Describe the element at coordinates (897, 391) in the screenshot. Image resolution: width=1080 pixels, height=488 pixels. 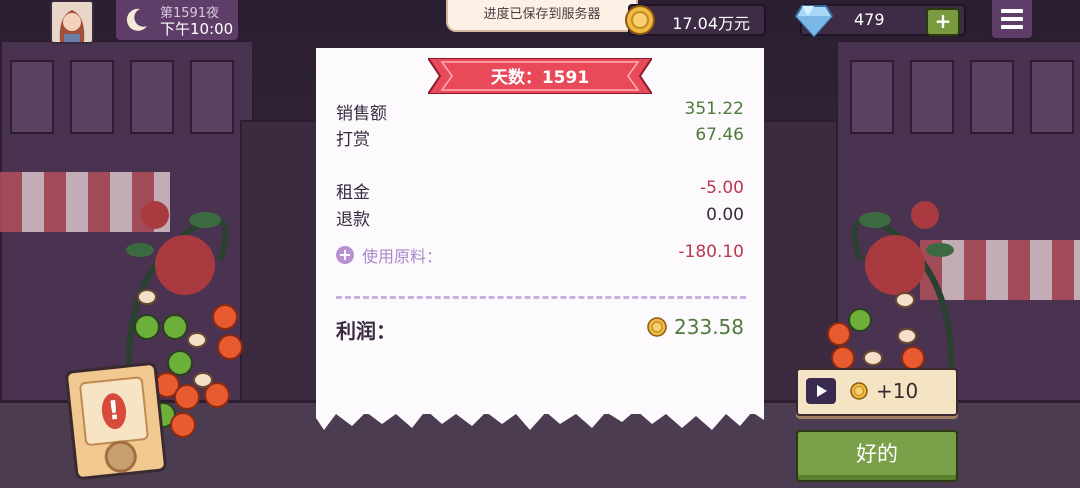
I see `ad-reward-amount: +10` at that location.